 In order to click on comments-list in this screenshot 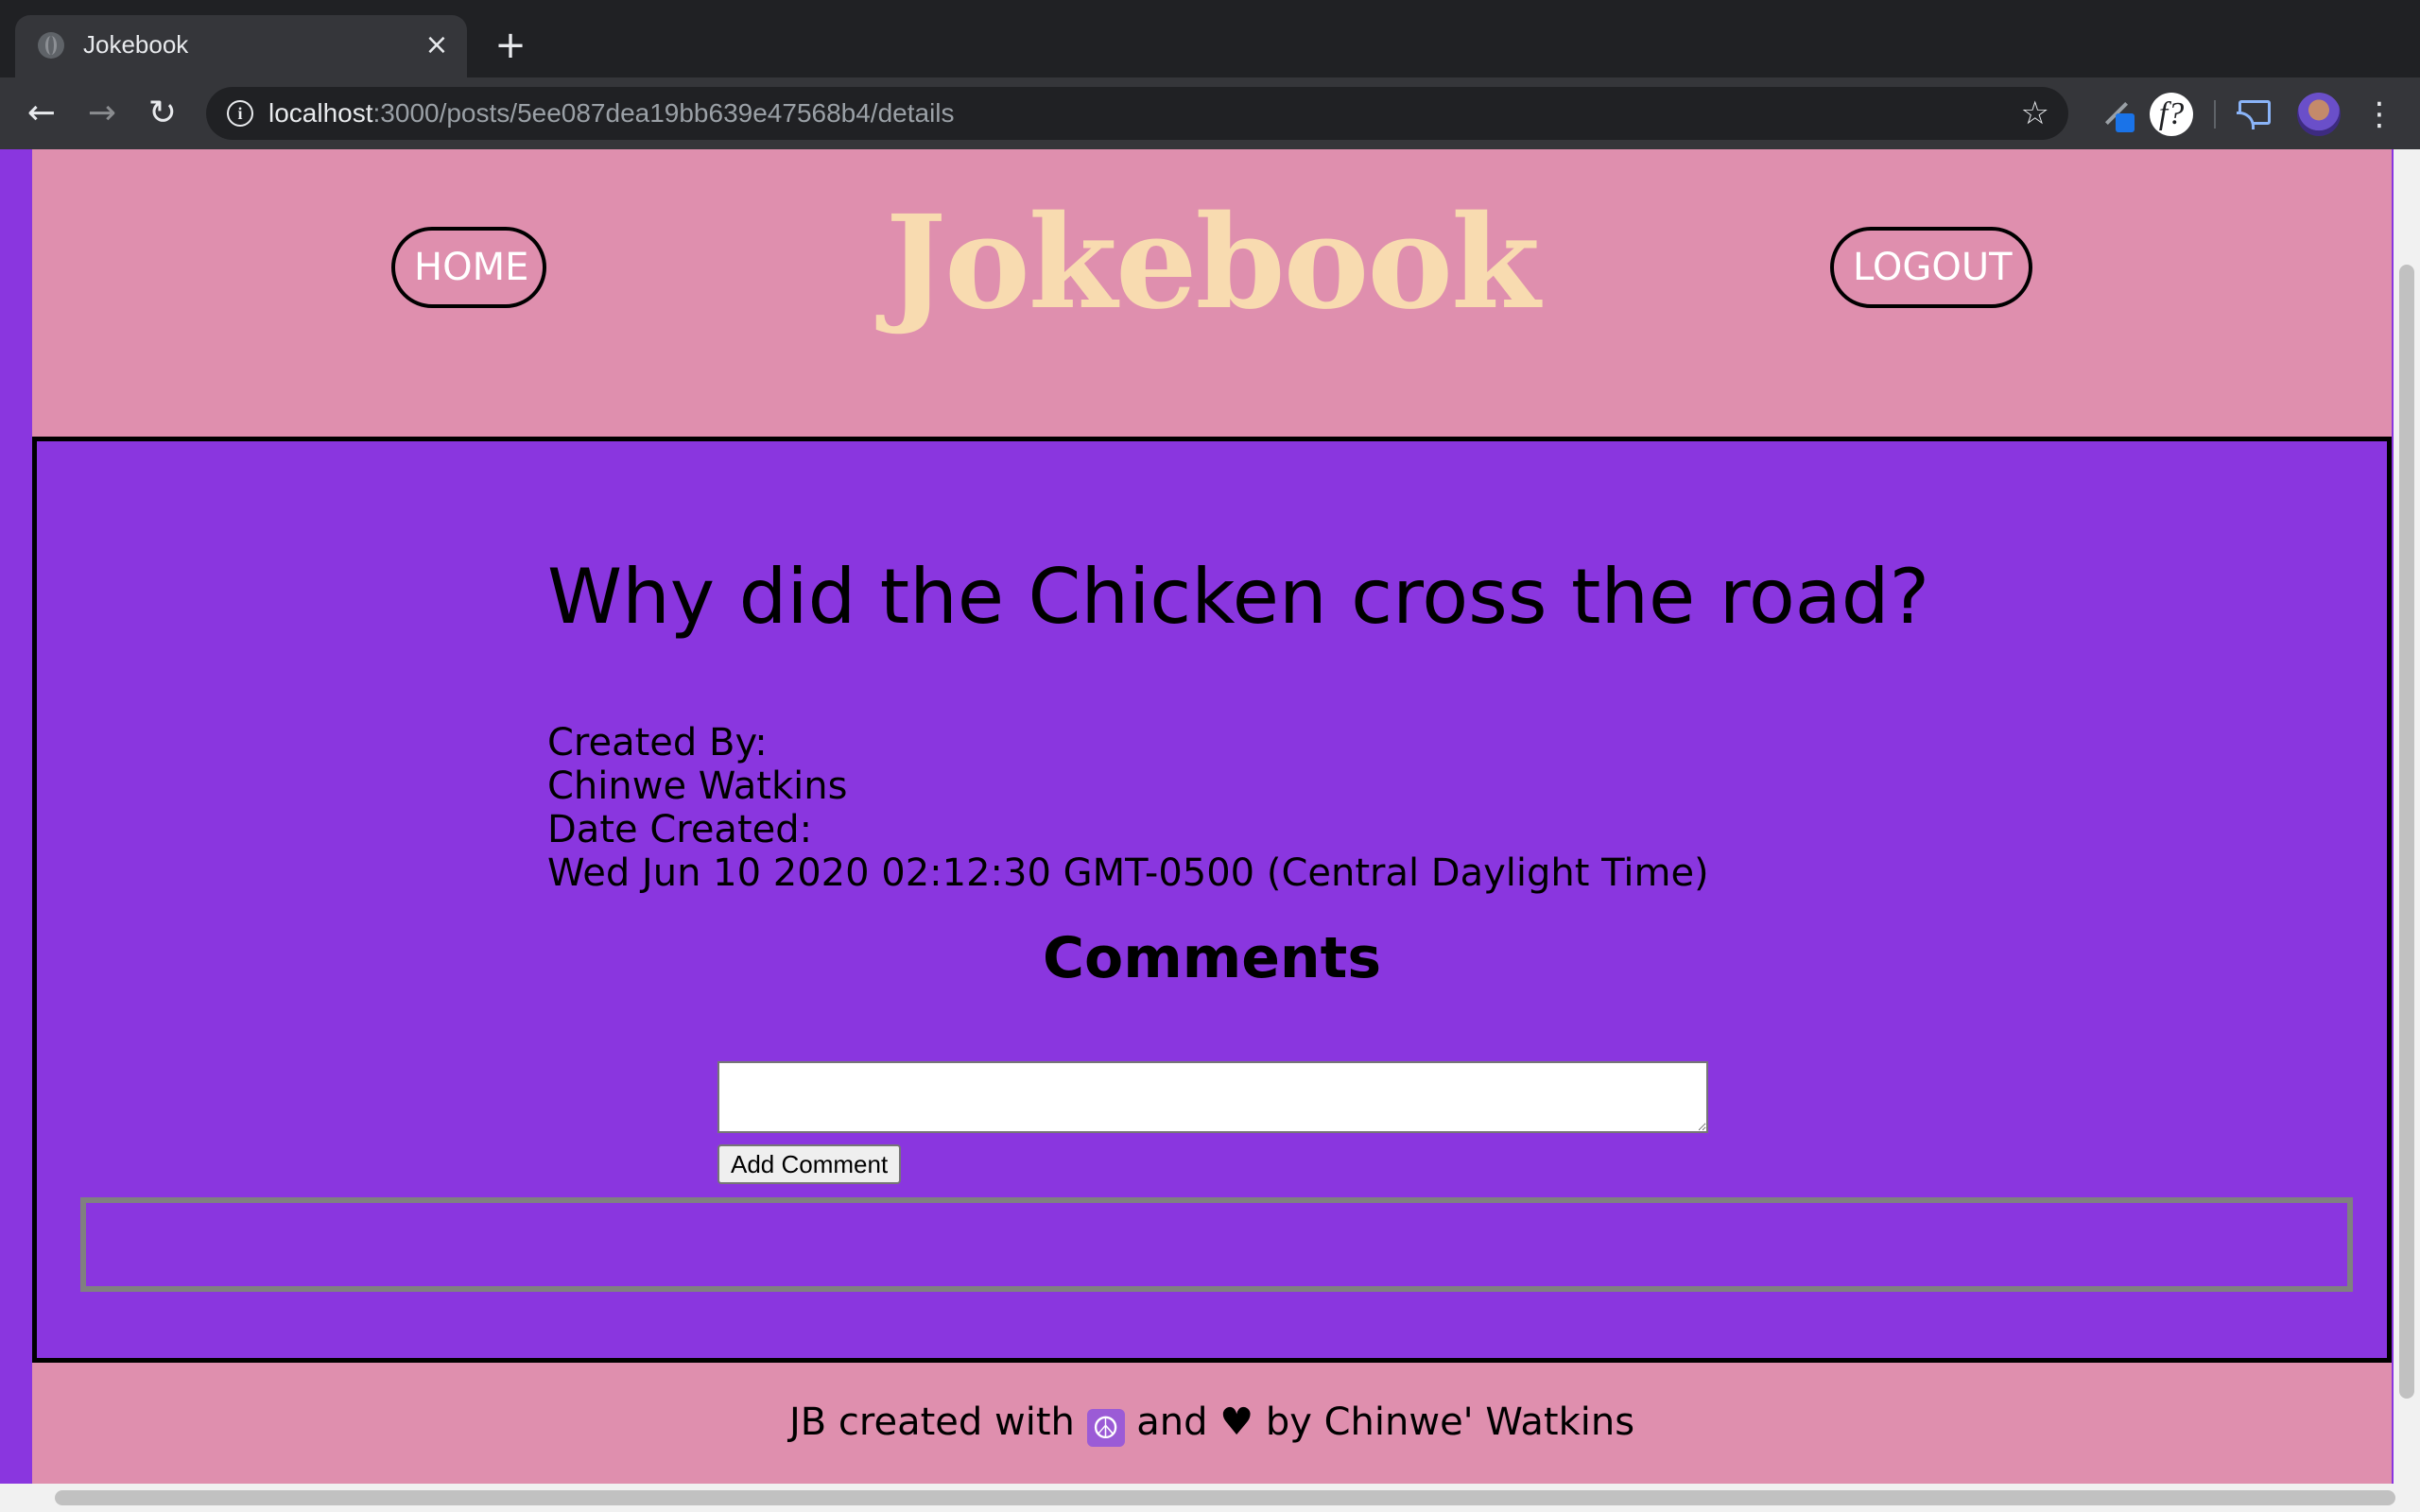, I will do `click(1217, 1244)`.